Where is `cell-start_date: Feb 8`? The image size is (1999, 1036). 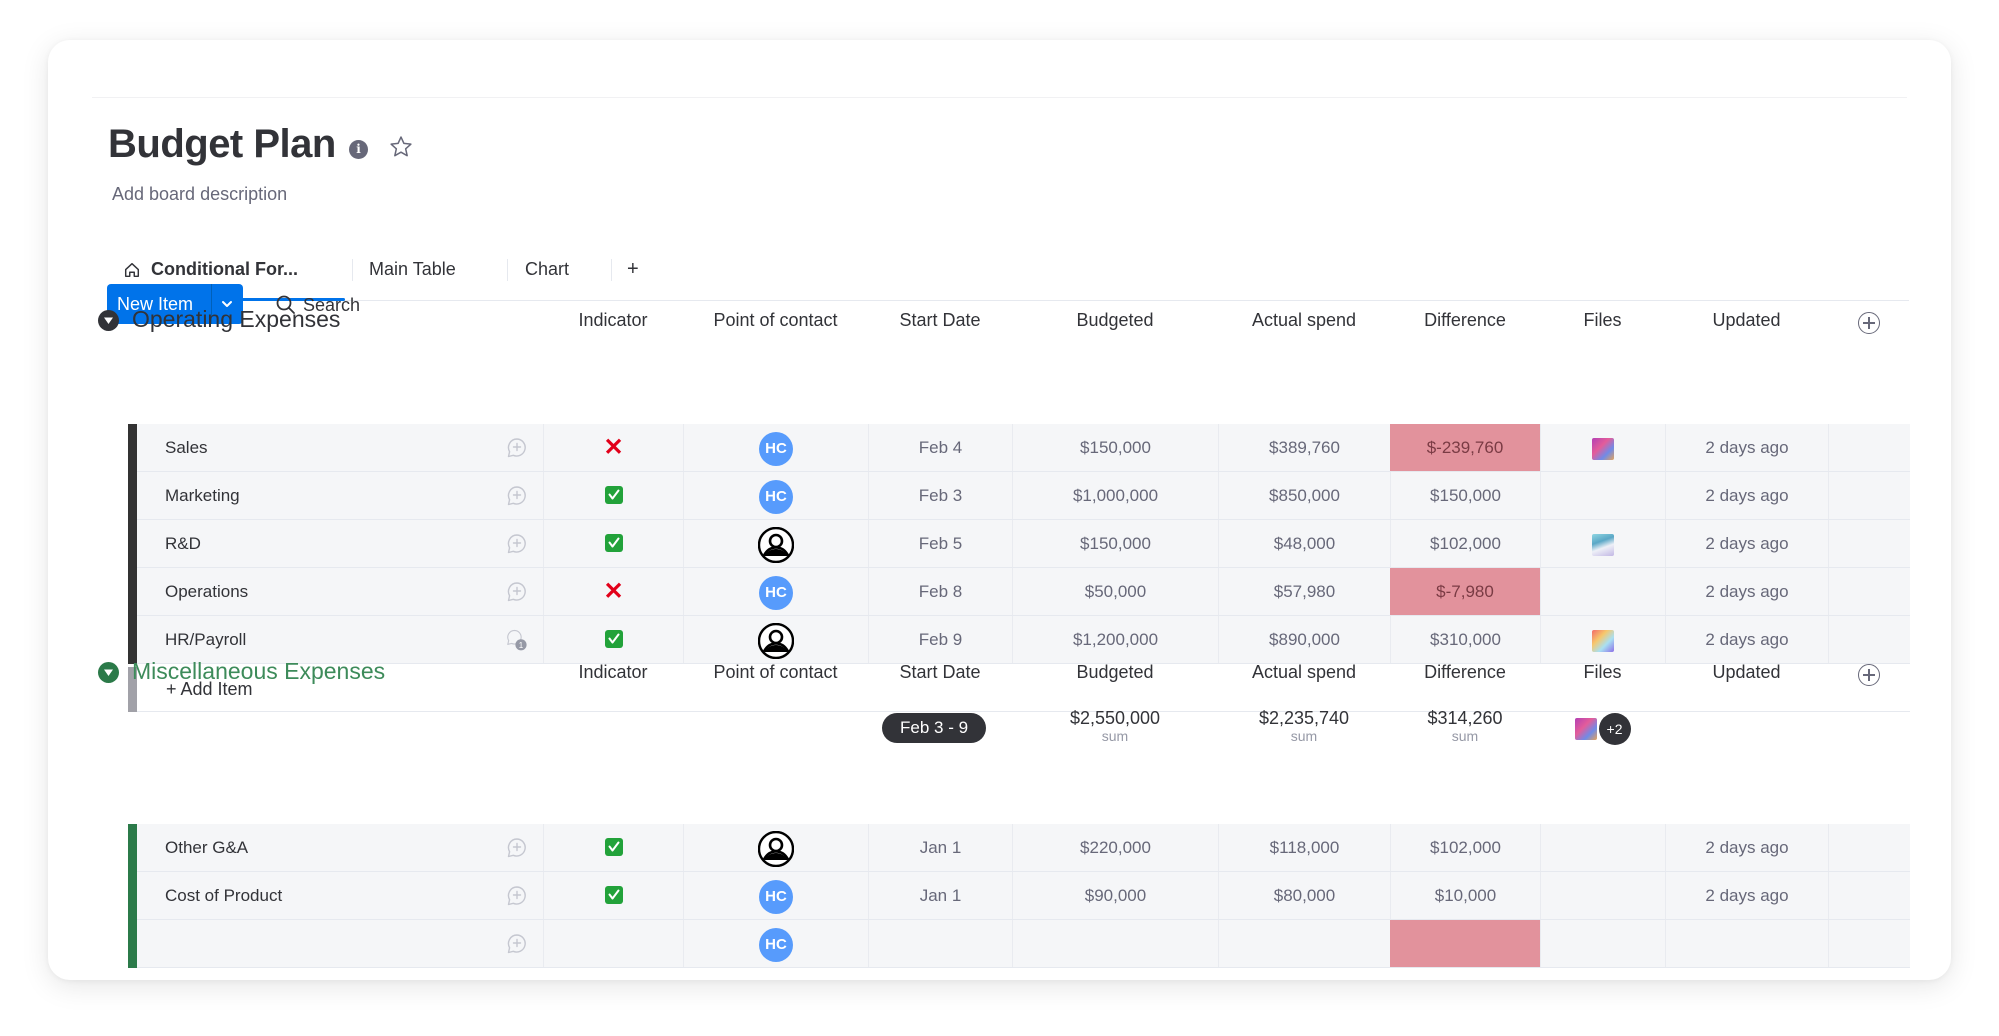 cell-start_date: Feb 8 is located at coordinates (940, 591).